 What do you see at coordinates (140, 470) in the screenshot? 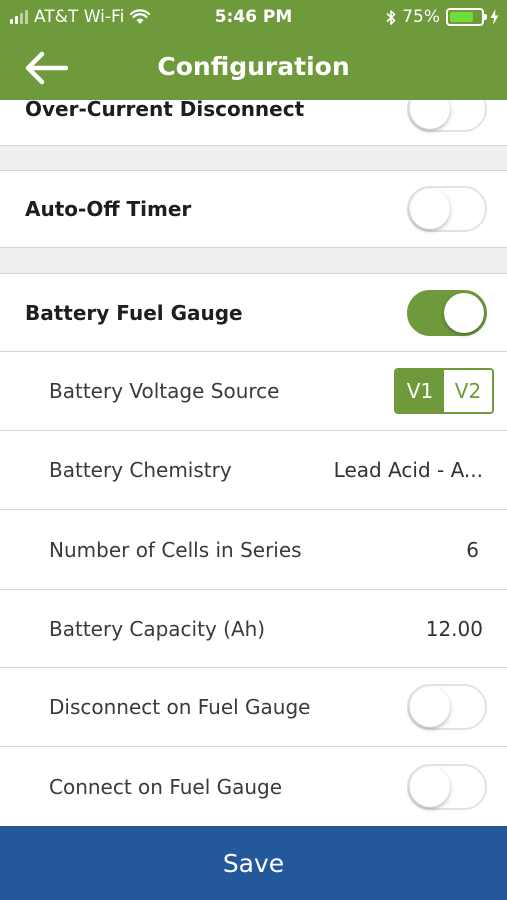
I see `setting-label: Battery Chemistry` at bounding box center [140, 470].